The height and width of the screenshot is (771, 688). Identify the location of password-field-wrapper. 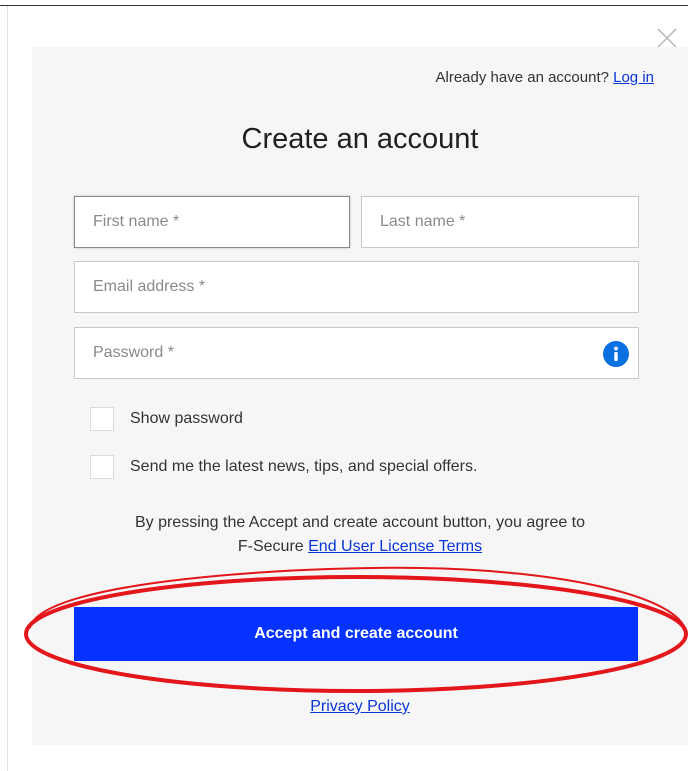
(356, 353).